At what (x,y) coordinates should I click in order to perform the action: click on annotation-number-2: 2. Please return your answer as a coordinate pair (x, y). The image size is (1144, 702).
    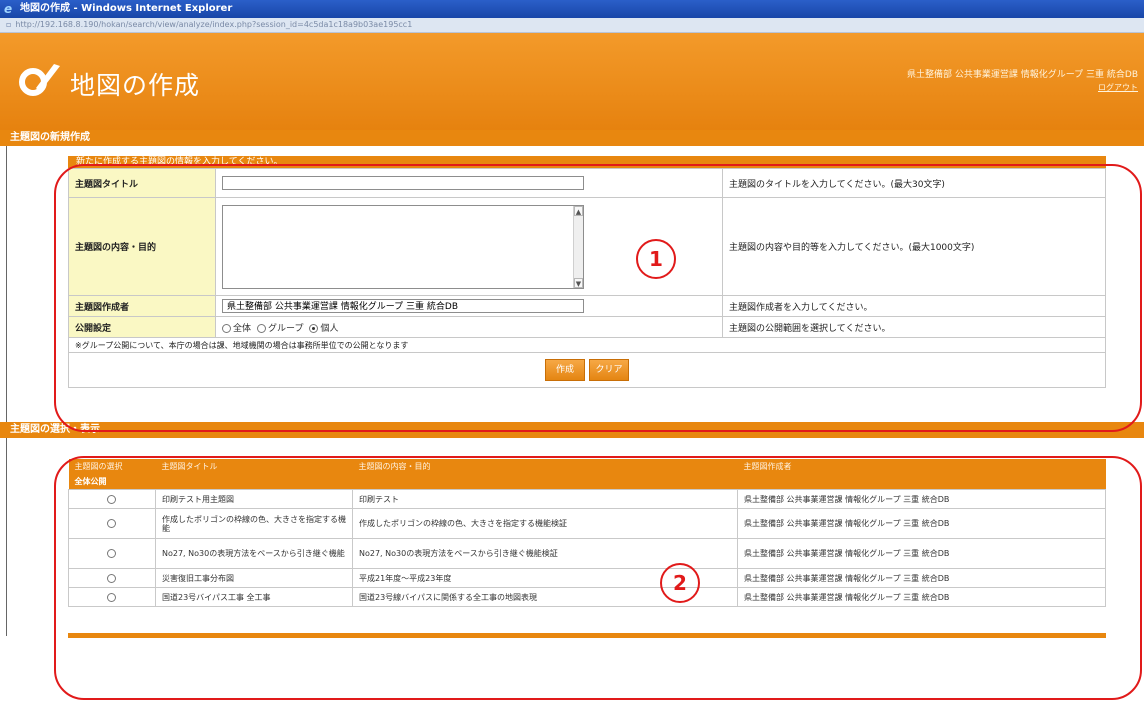
    Looking at the image, I should click on (680, 583).